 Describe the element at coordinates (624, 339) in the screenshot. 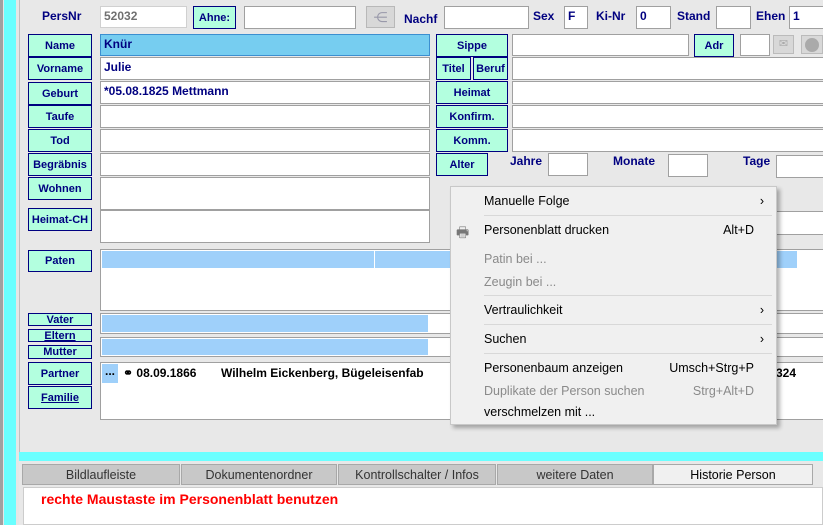

I see `menu-item-suchen: Suchen ›` at that location.